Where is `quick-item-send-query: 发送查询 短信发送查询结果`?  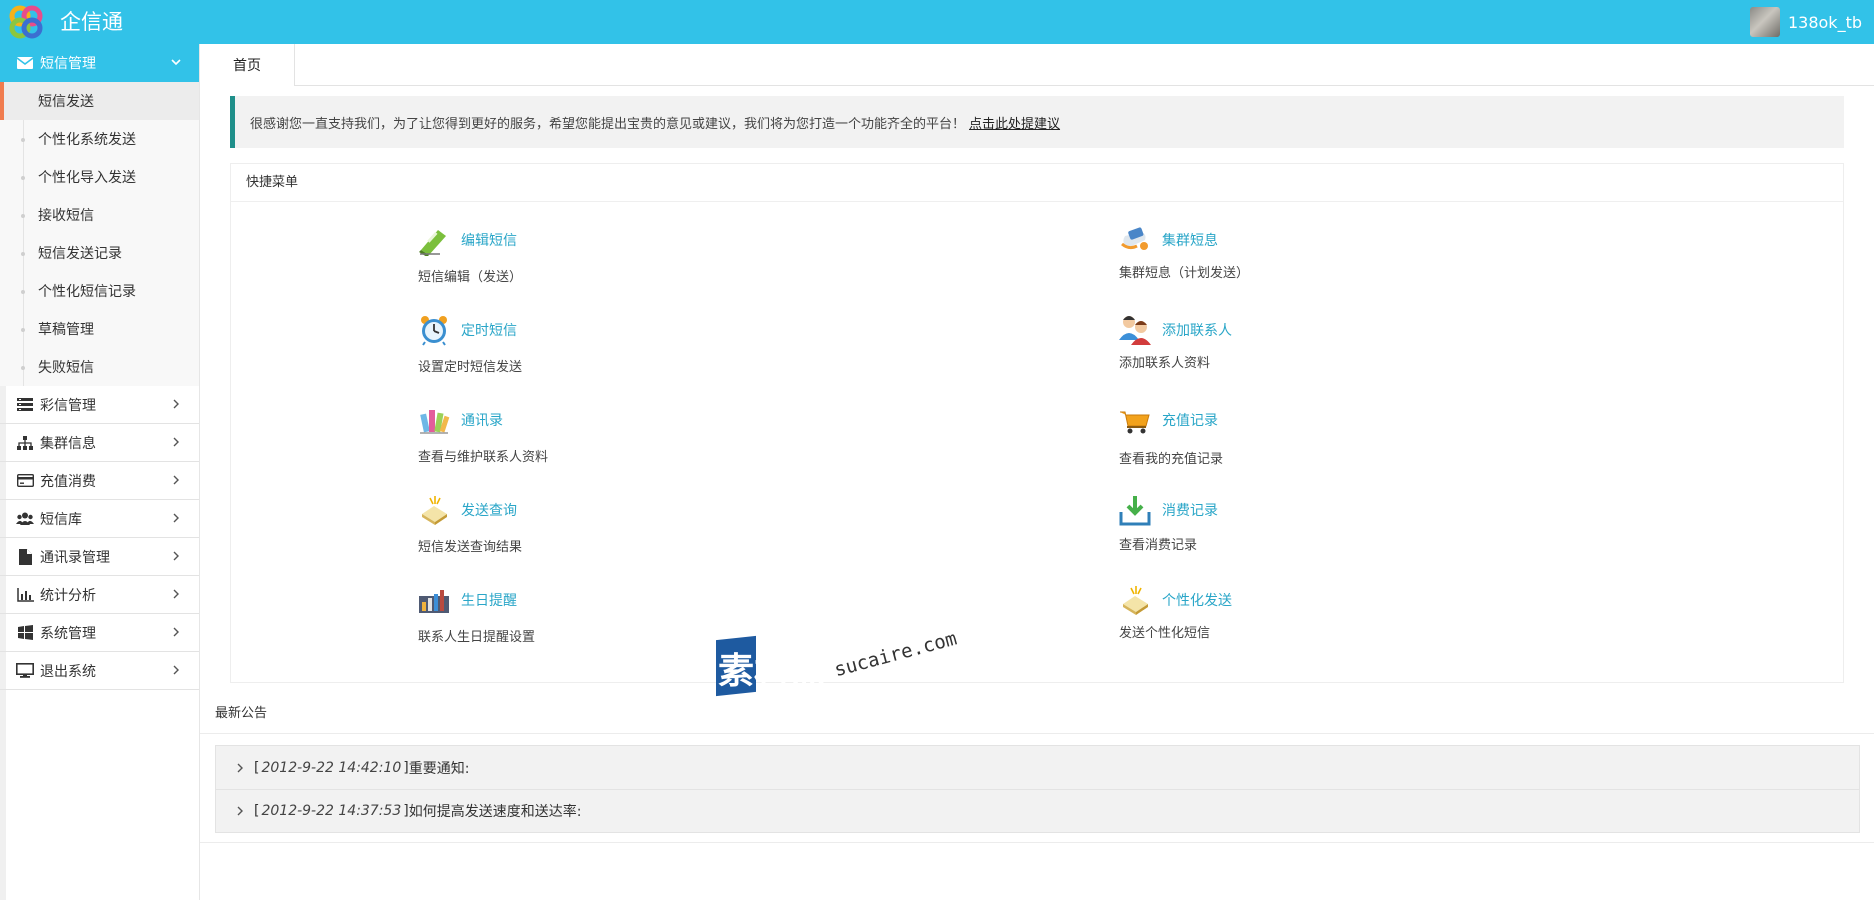 quick-item-send-query: 发送查询 短信发送查询结果 is located at coordinates (598, 529).